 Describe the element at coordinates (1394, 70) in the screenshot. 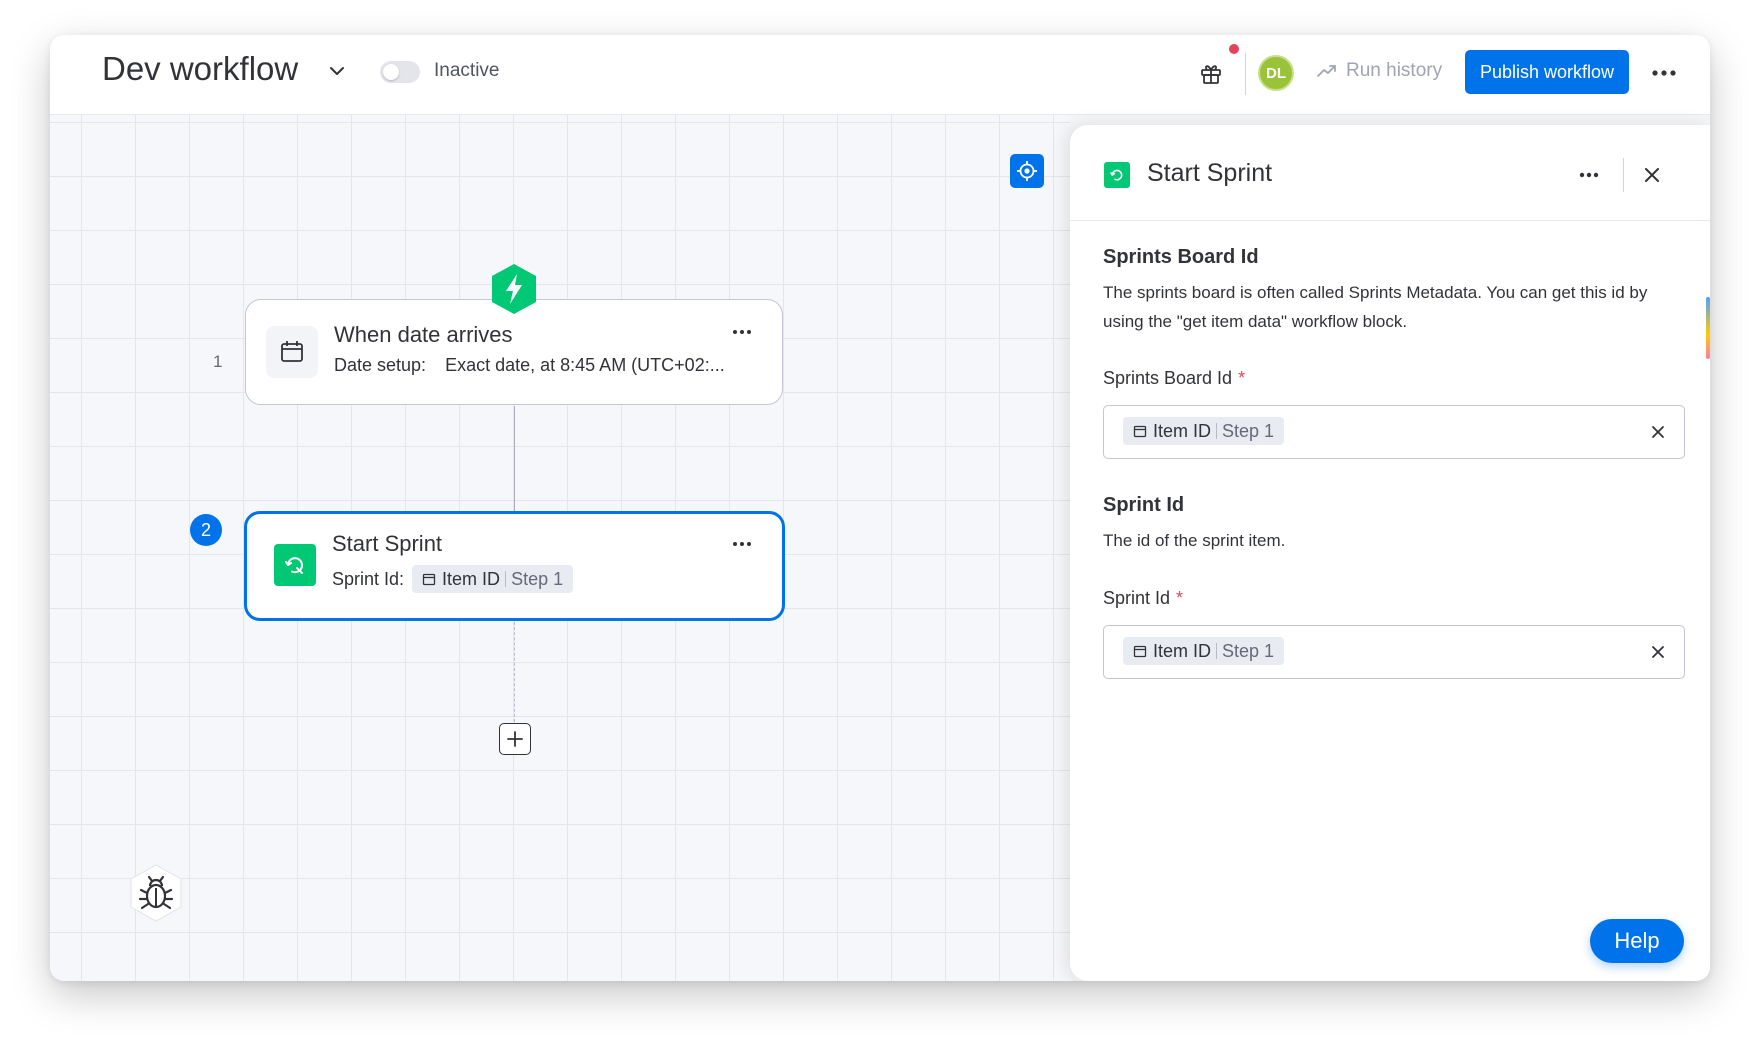

I see `run-history-label: Run history` at that location.